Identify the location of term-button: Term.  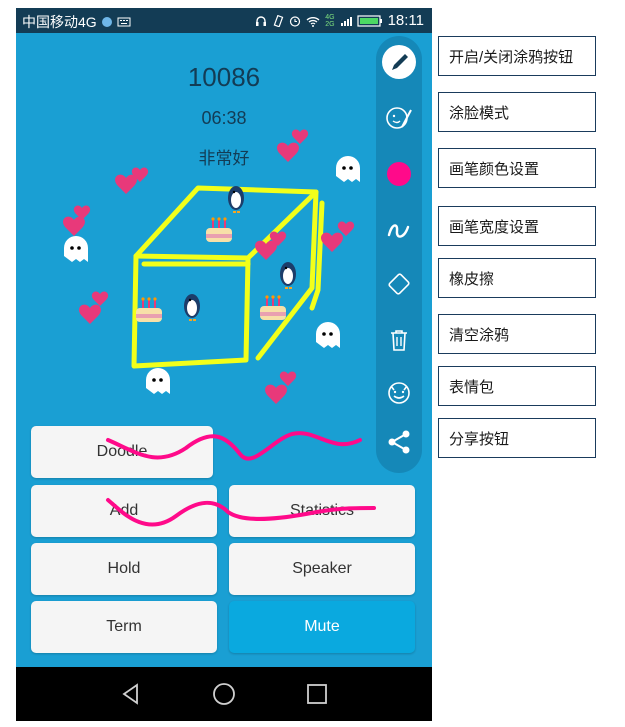
(124, 627).